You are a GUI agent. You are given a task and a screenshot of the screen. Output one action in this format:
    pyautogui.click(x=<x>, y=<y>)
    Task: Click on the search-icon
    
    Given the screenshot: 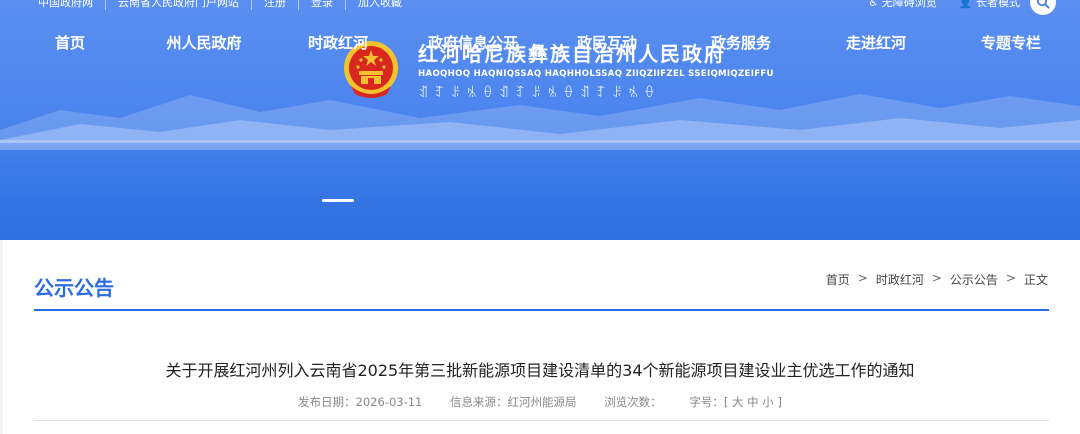 What is the action you would take?
    pyautogui.click(x=1043, y=4)
    